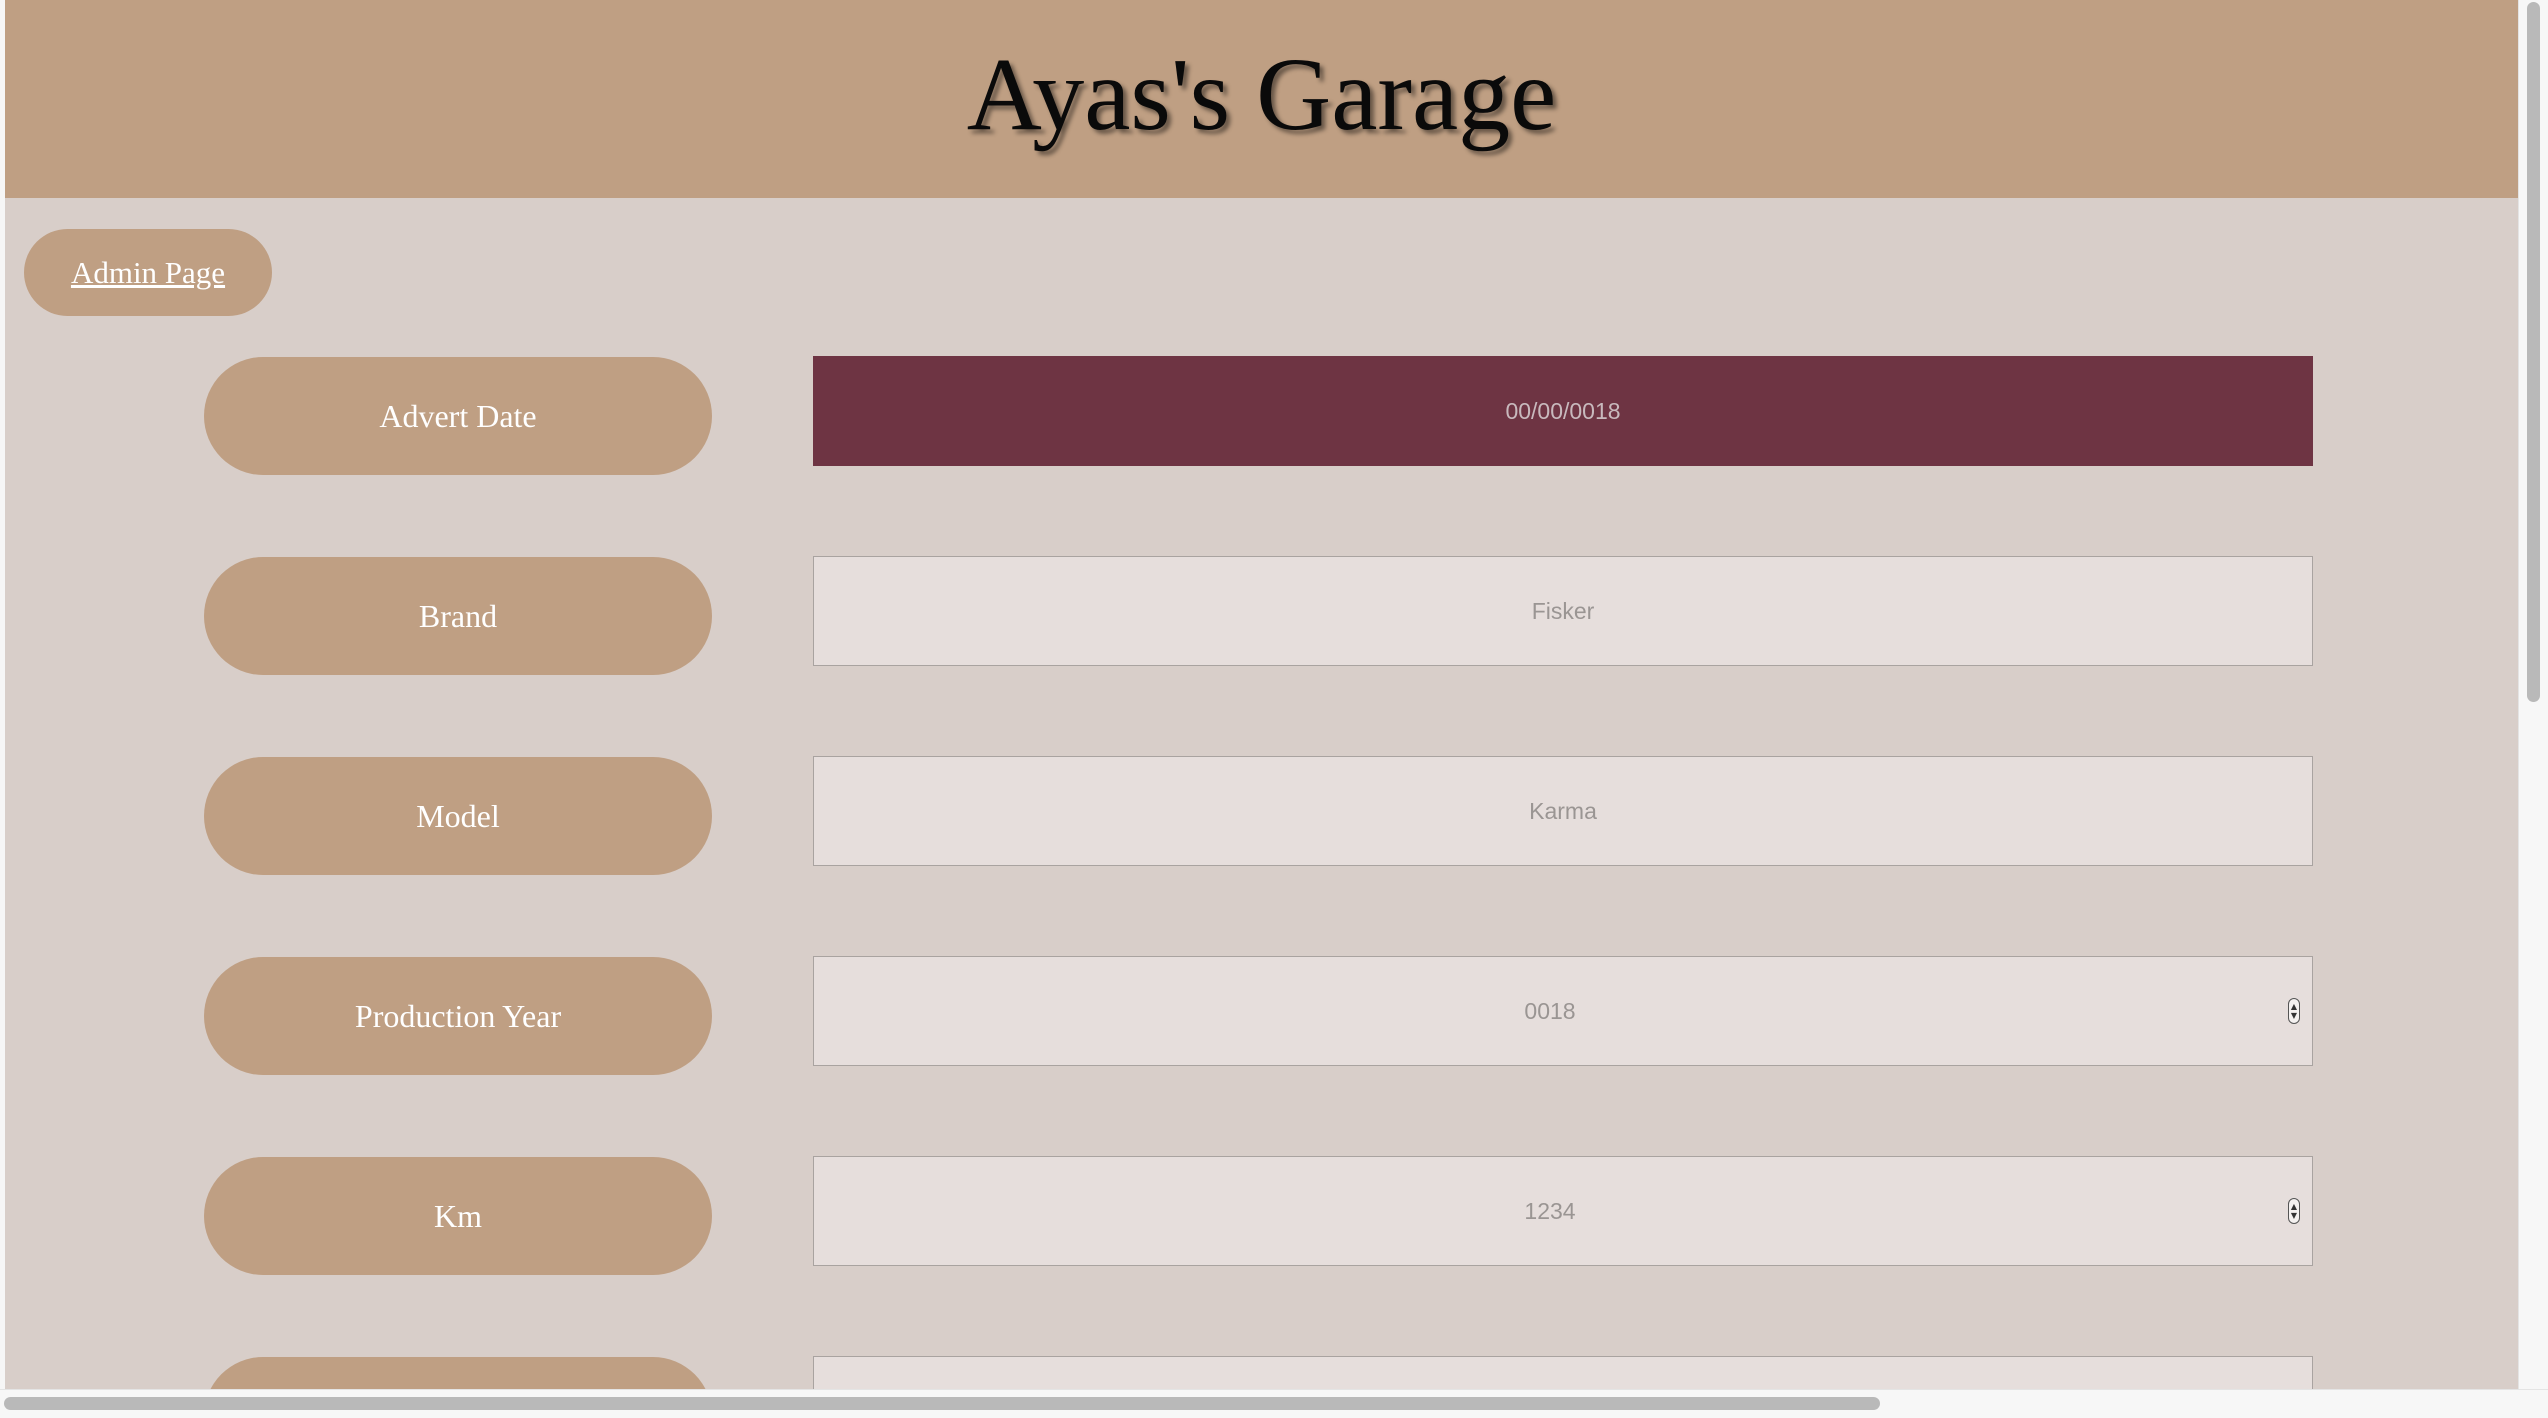 This screenshot has width=2548, height=1418. Describe the element at coordinates (458, 816) in the screenshot. I see `model-label: Model` at that location.